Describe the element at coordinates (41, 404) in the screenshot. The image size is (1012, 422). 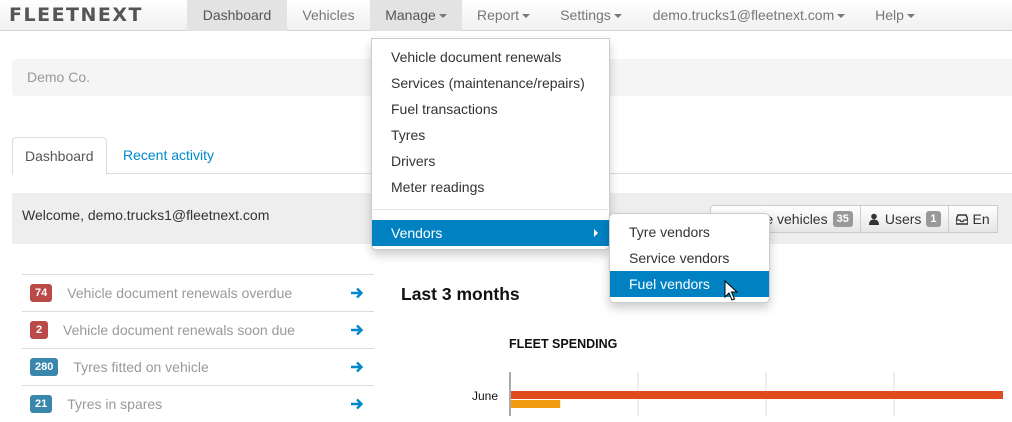
I see `count-badge: 21` at that location.